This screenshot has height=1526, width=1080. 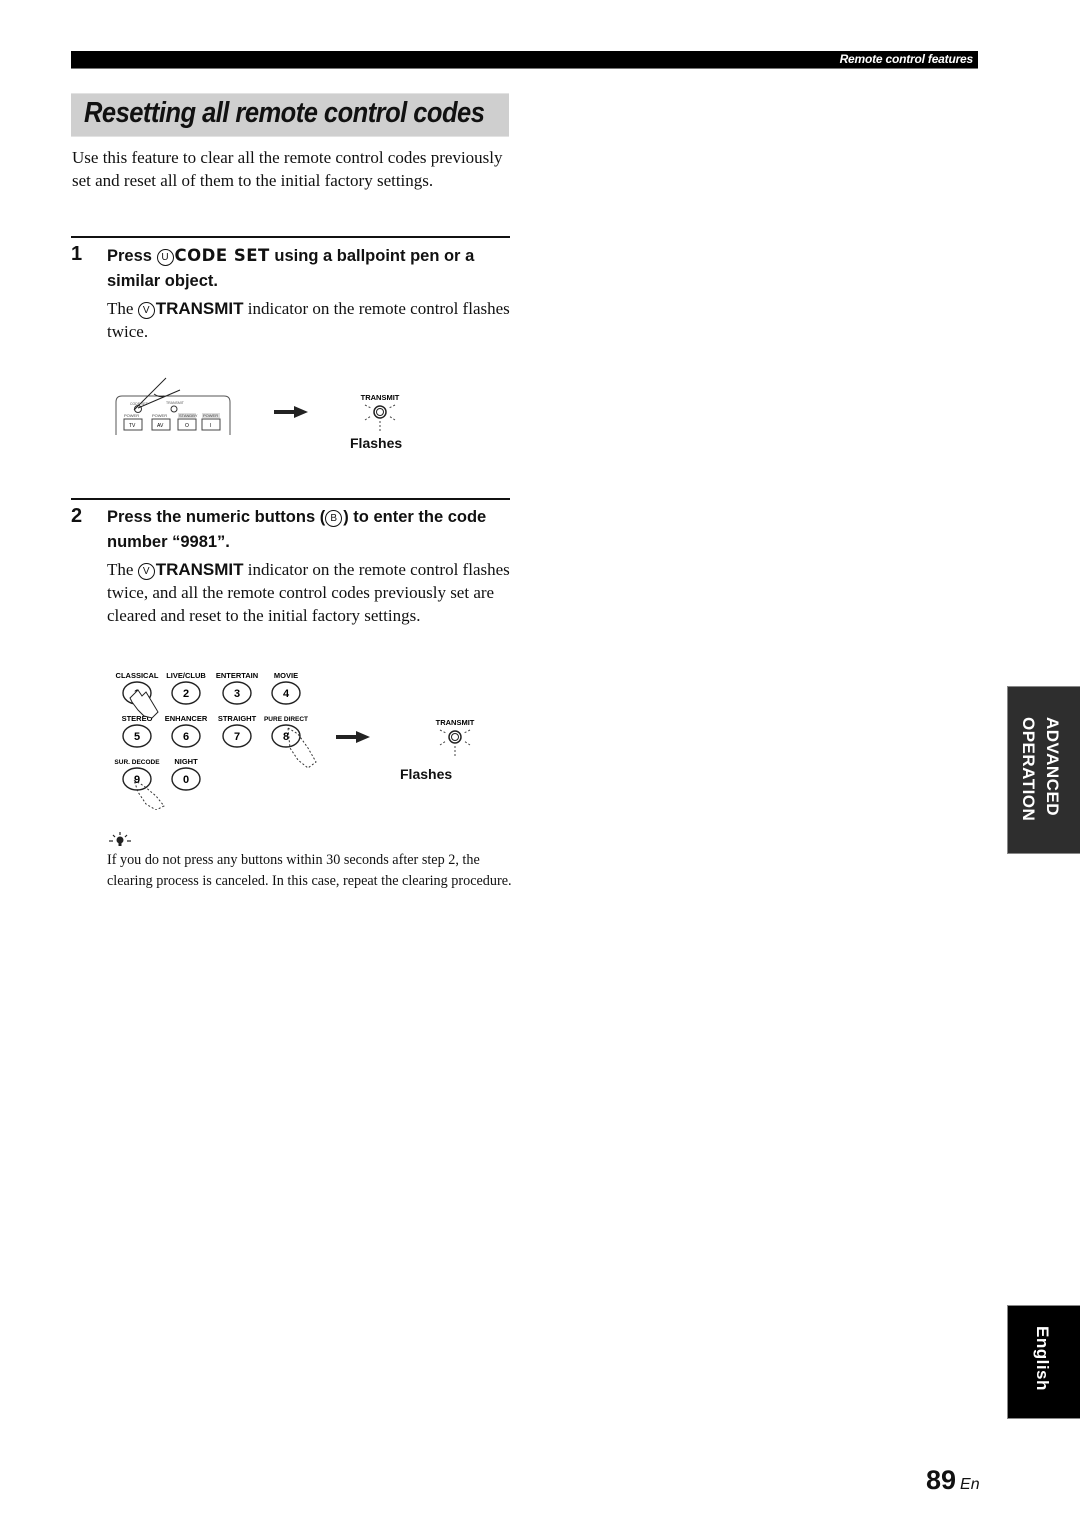 I want to click on keypad-digit: 0, so click(x=186, y=780).